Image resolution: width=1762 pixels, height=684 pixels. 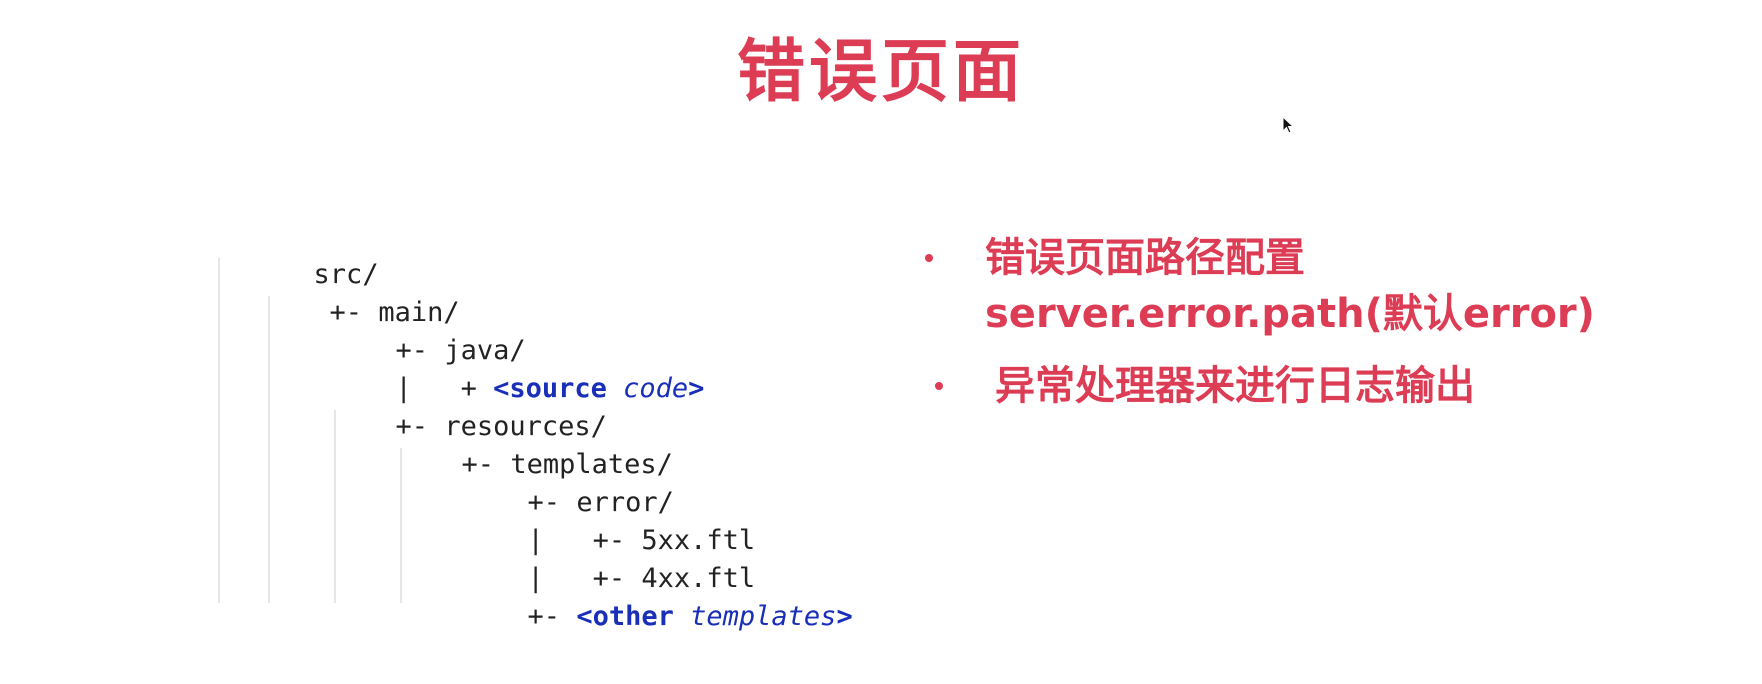 What do you see at coordinates (518, 444) in the screenshot?
I see `tree-line-templates: +- templates/` at bounding box center [518, 444].